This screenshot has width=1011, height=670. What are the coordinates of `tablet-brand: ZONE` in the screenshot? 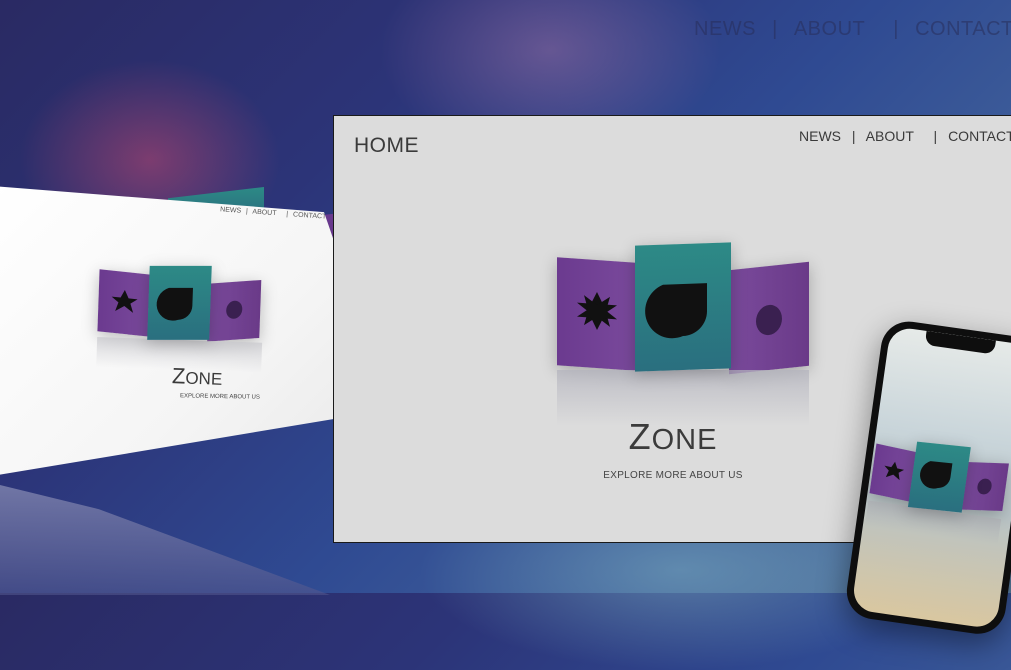 It's located at (197, 377).